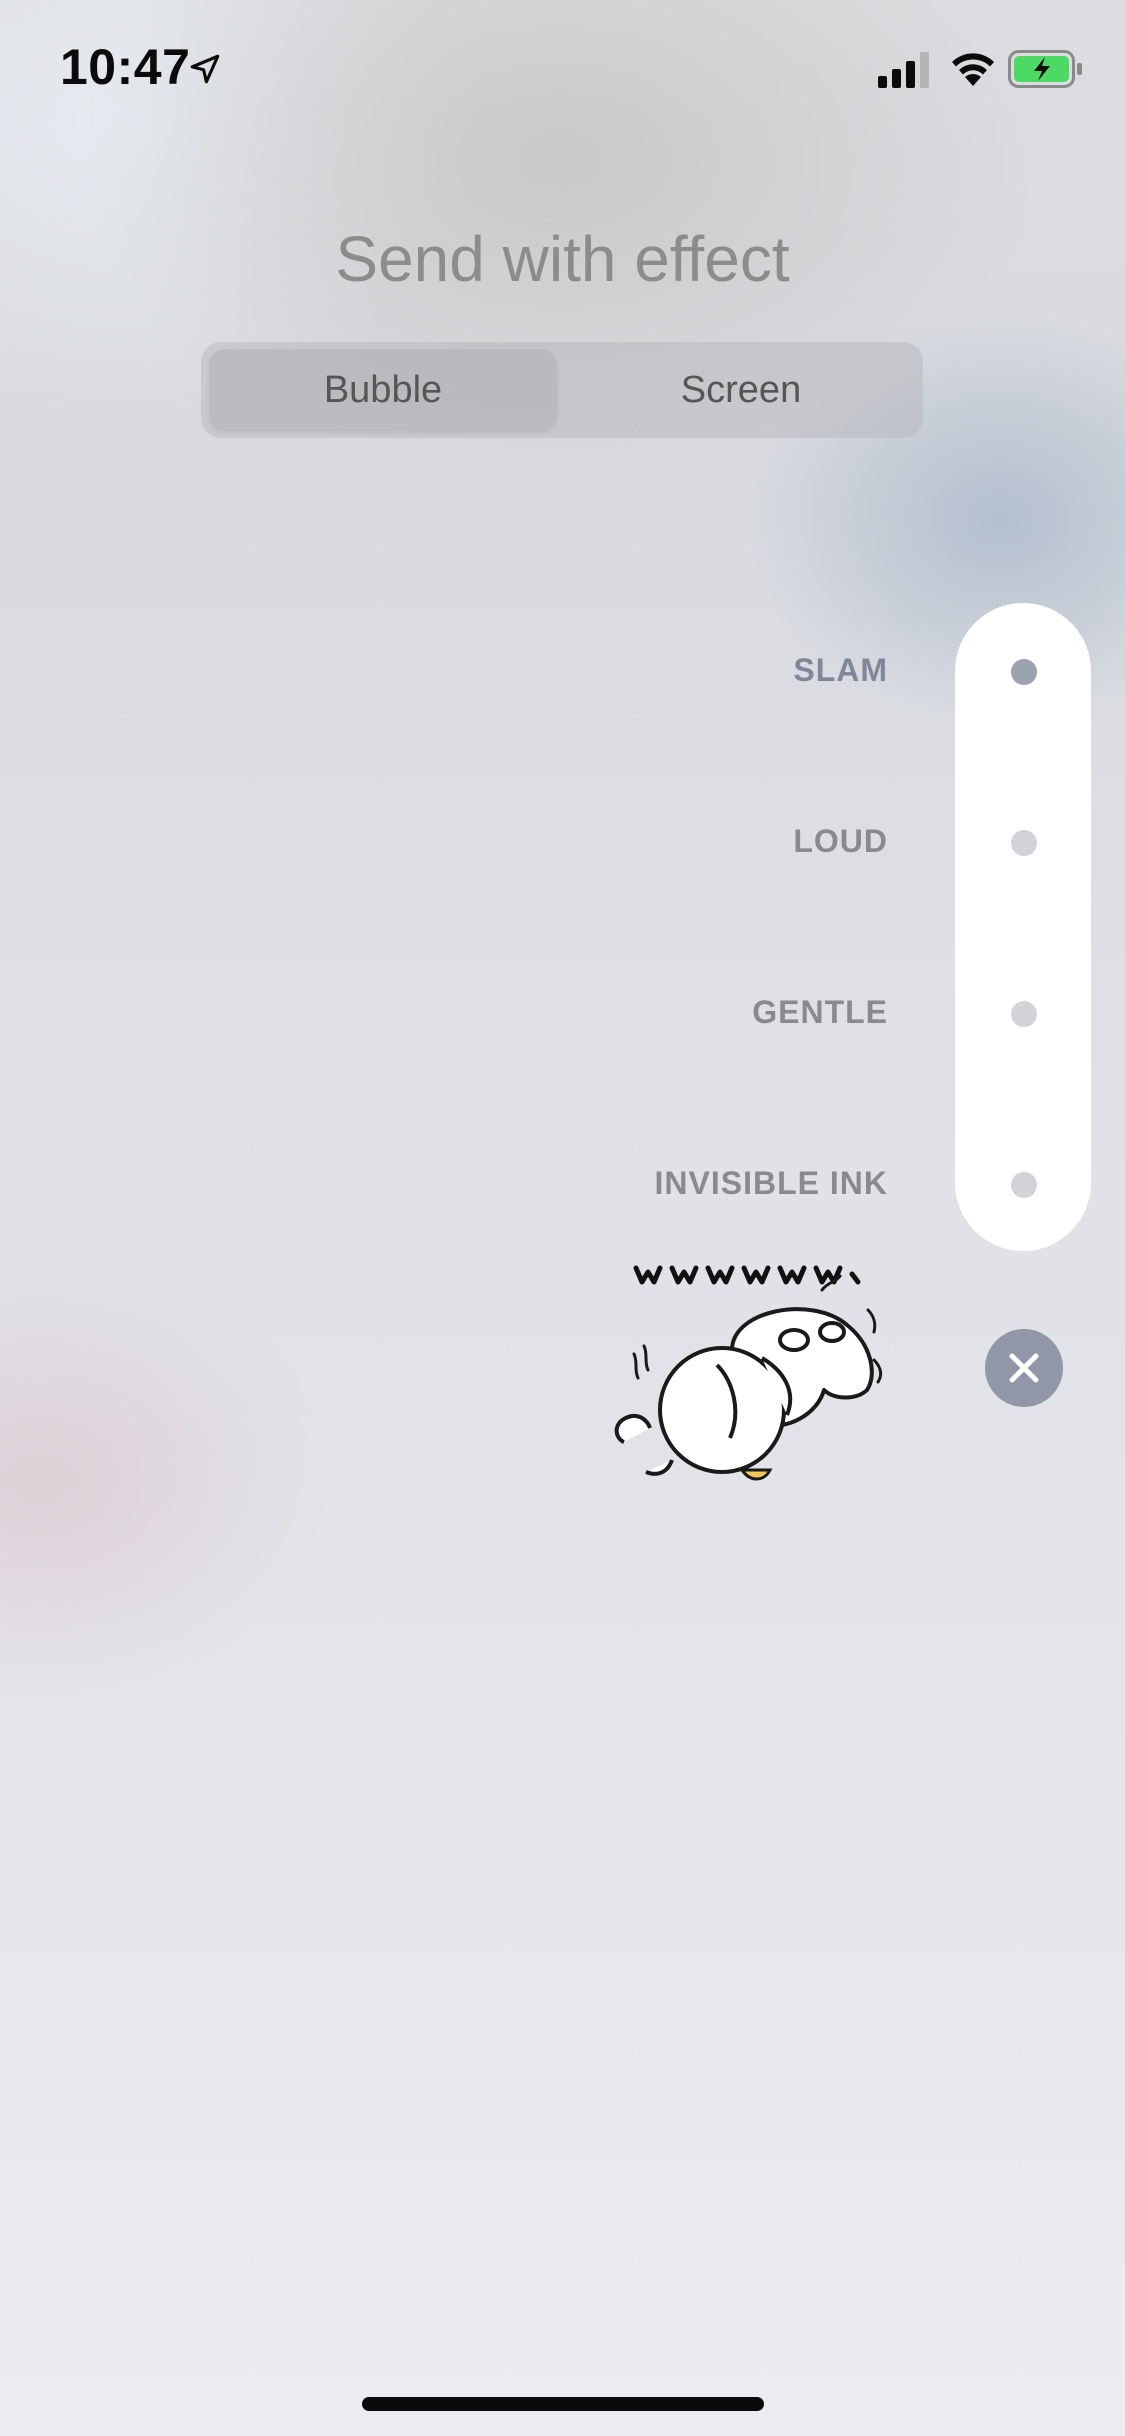  Describe the element at coordinates (205, 69) in the screenshot. I see `location-arrow-icon` at that location.